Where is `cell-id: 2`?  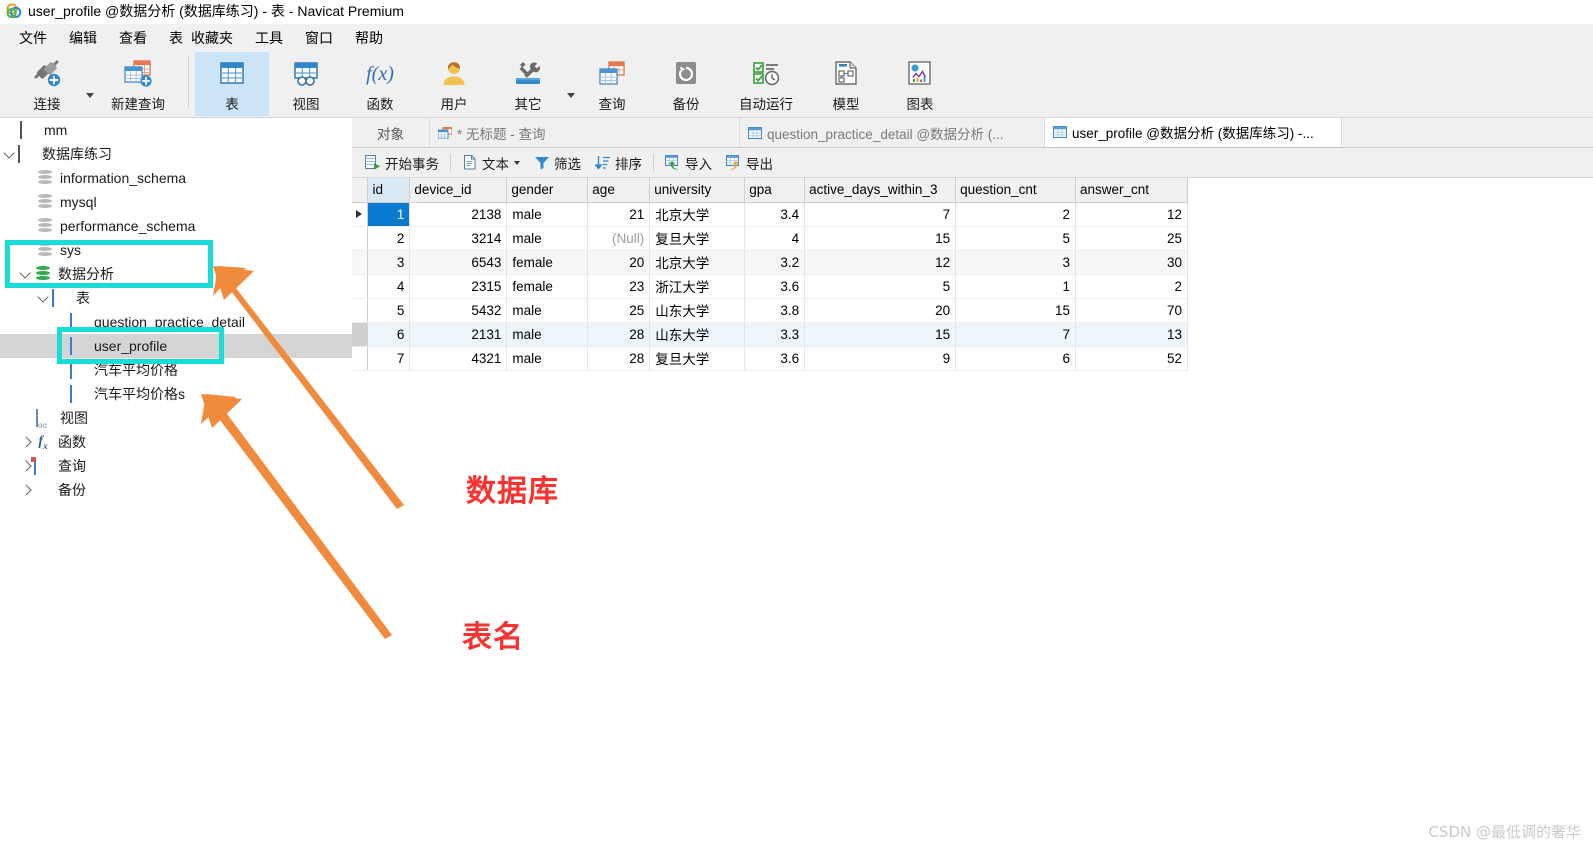 cell-id: 2 is located at coordinates (389, 238).